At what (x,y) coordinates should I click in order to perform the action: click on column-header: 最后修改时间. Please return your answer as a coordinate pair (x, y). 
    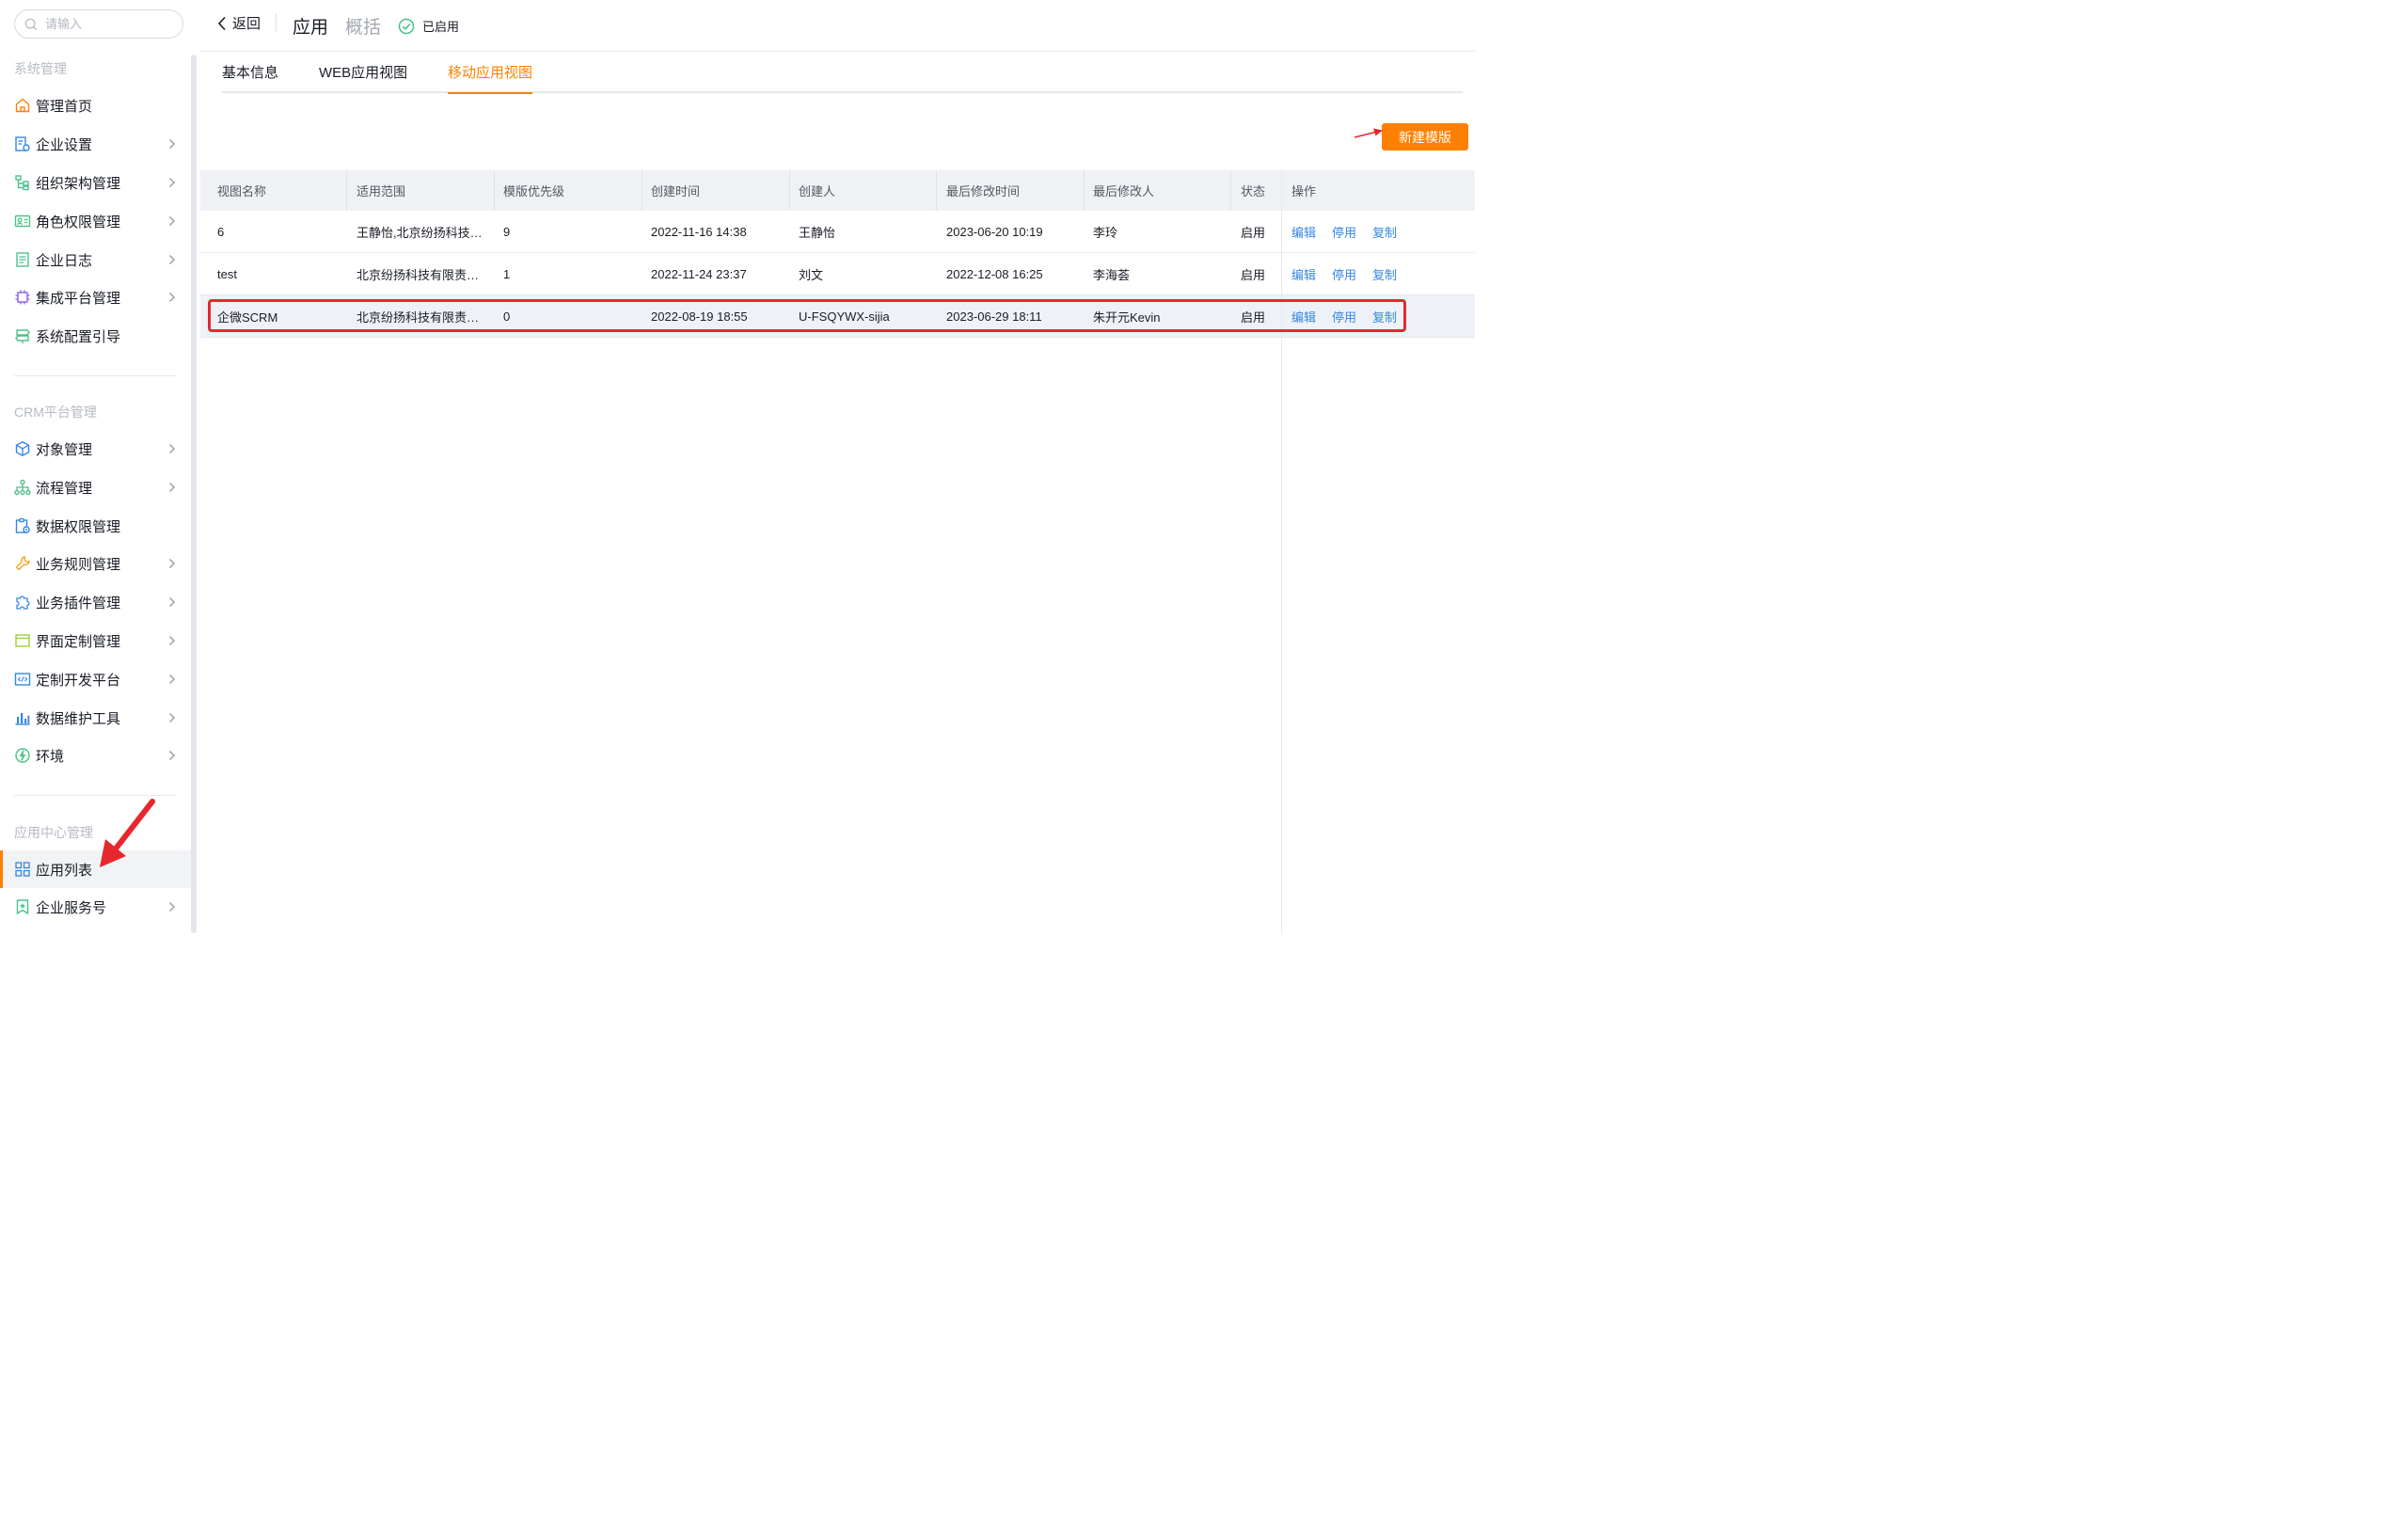
    Looking at the image, I should click on (984, 191).